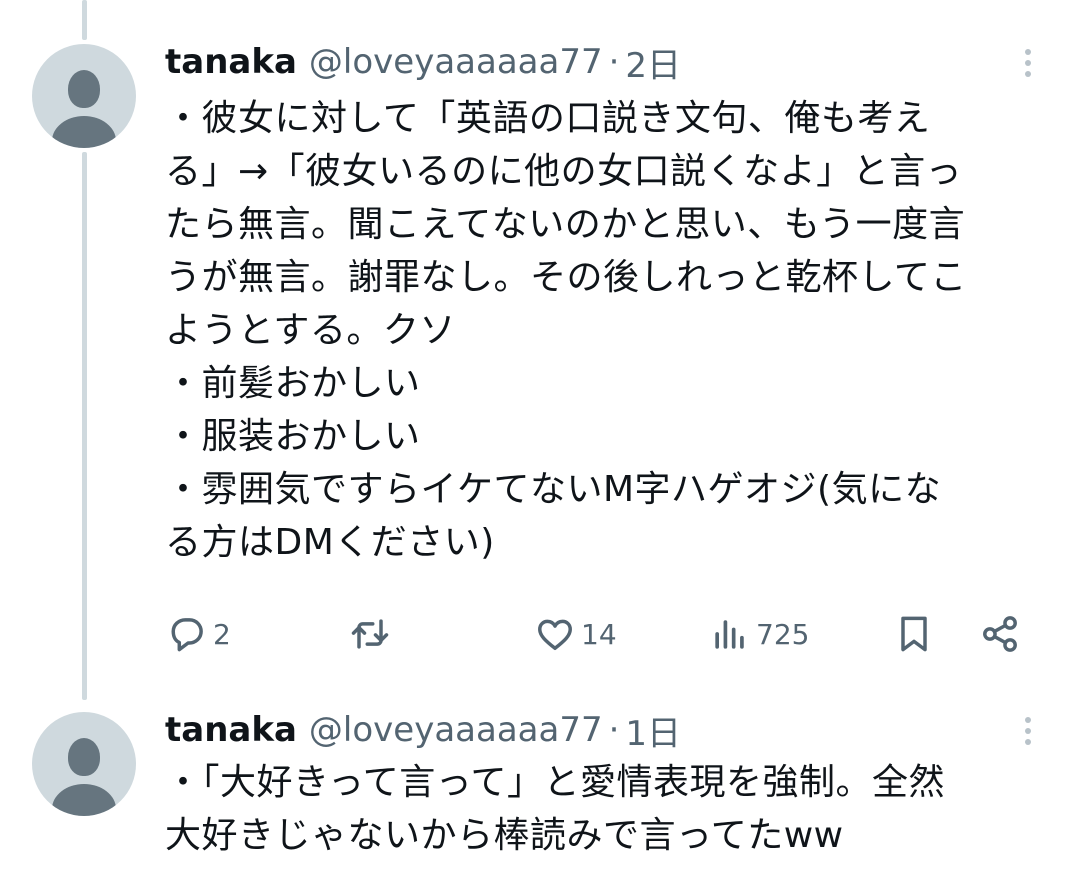 The height and width of the screenshot is (881, 1080). What do you see at coordinates (729, 634) in the screenshot?
I see `views-icon` at bounding box center [729, 634].